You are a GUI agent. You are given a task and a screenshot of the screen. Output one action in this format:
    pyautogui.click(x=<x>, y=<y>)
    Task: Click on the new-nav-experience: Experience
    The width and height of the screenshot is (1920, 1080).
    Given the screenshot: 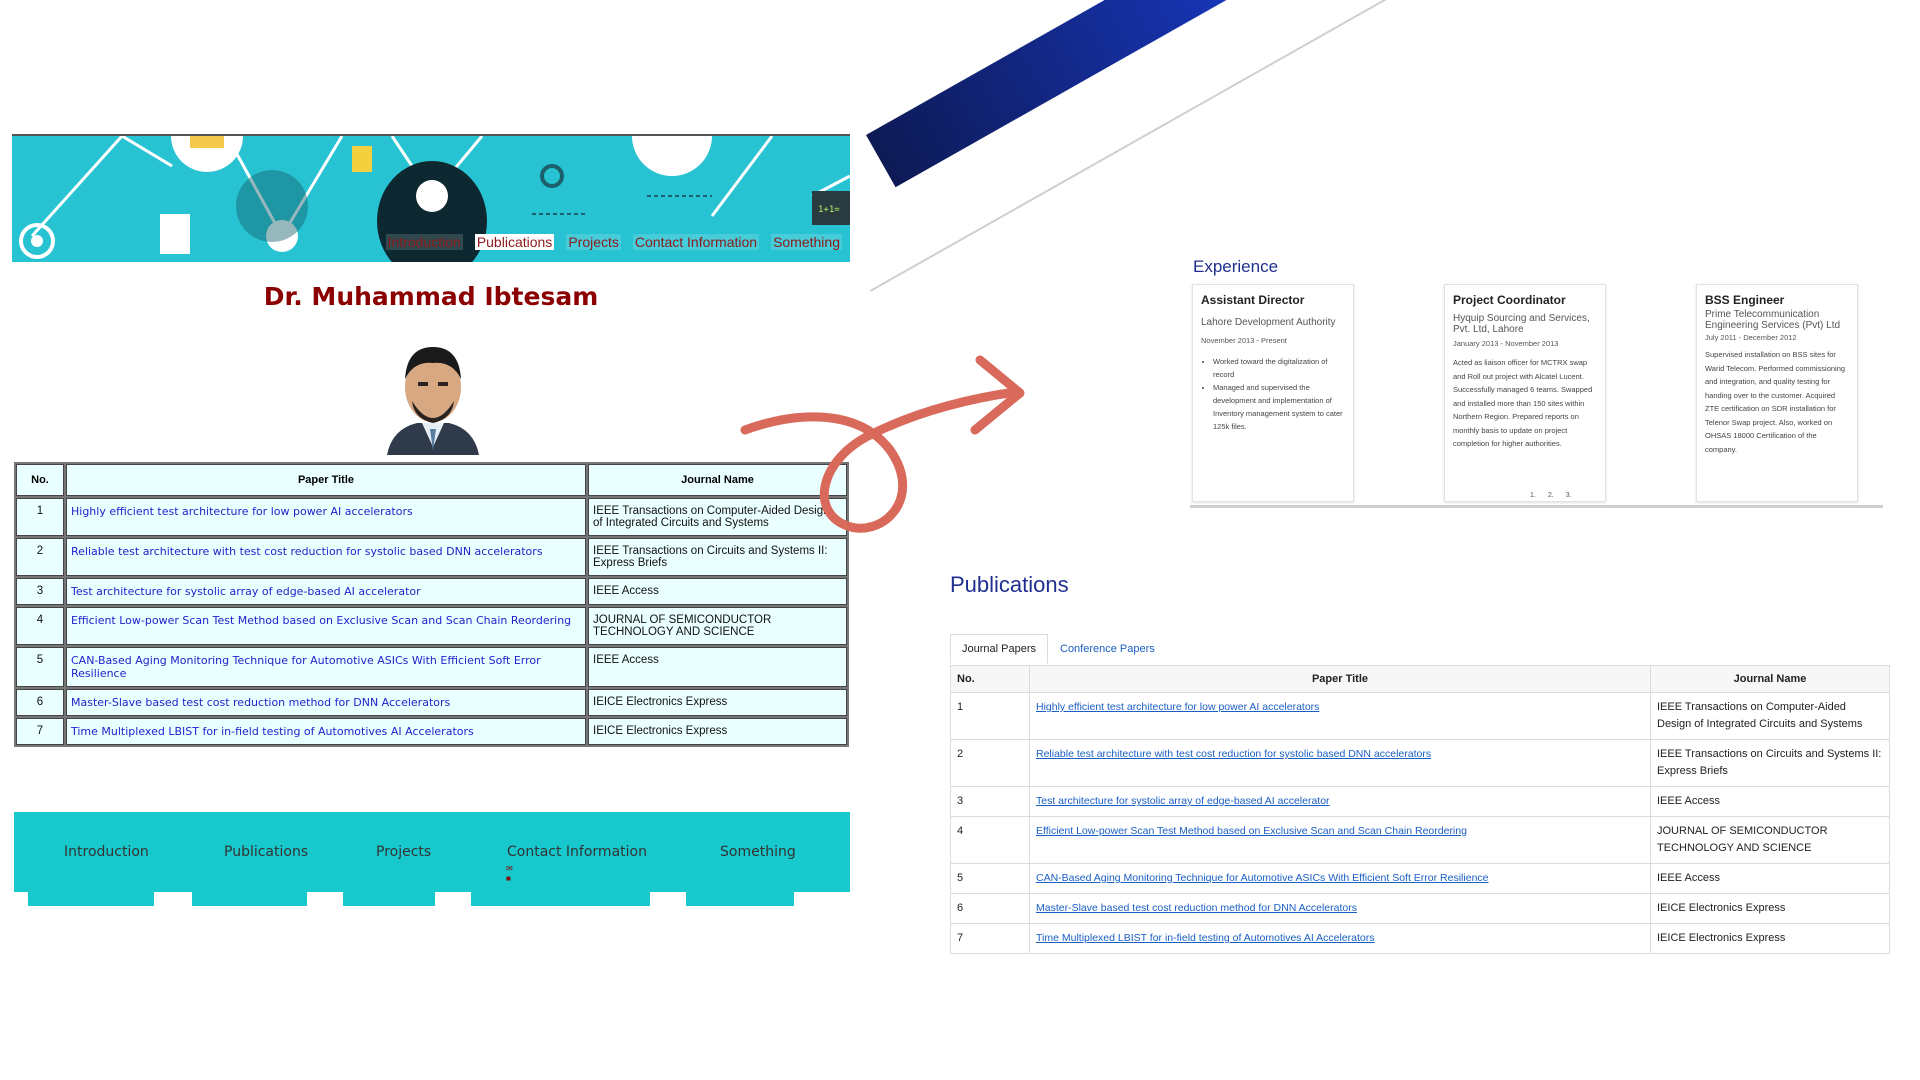 What is the action you would take?
    pyautogui.click(x=1239, y=150)
    